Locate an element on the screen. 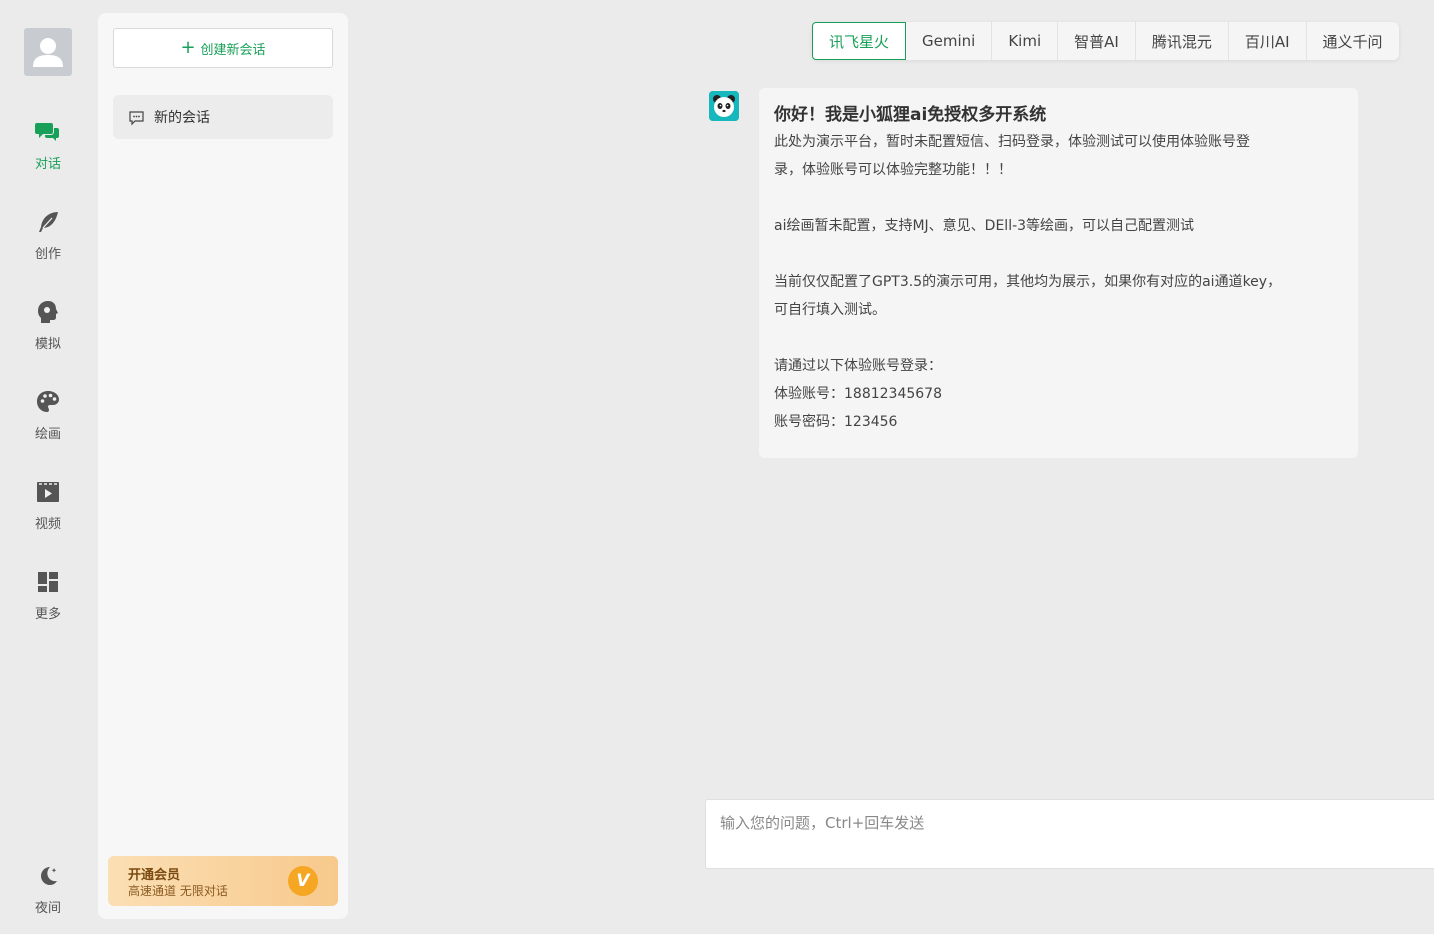 This screenshot has width=1434, height=934. panda-icon is located at coordinates (724, 106).